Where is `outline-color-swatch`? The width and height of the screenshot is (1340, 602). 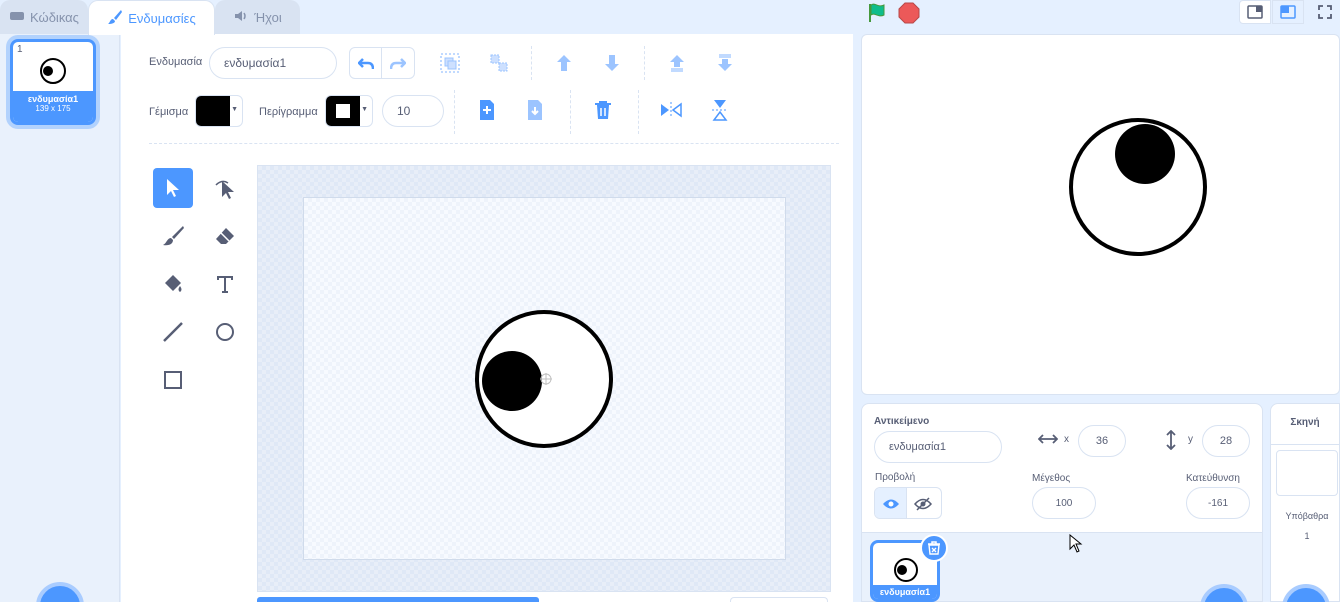
outline-color-swatch is located at coordinates (343, 111).